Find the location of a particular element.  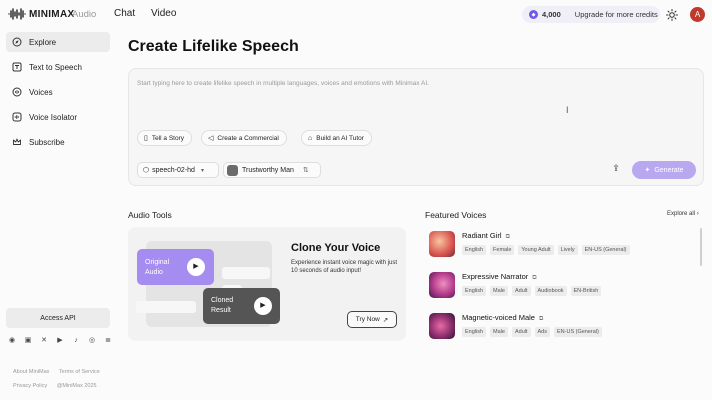

tiktok-icon: ♪ is located at coordinates (76, 341).